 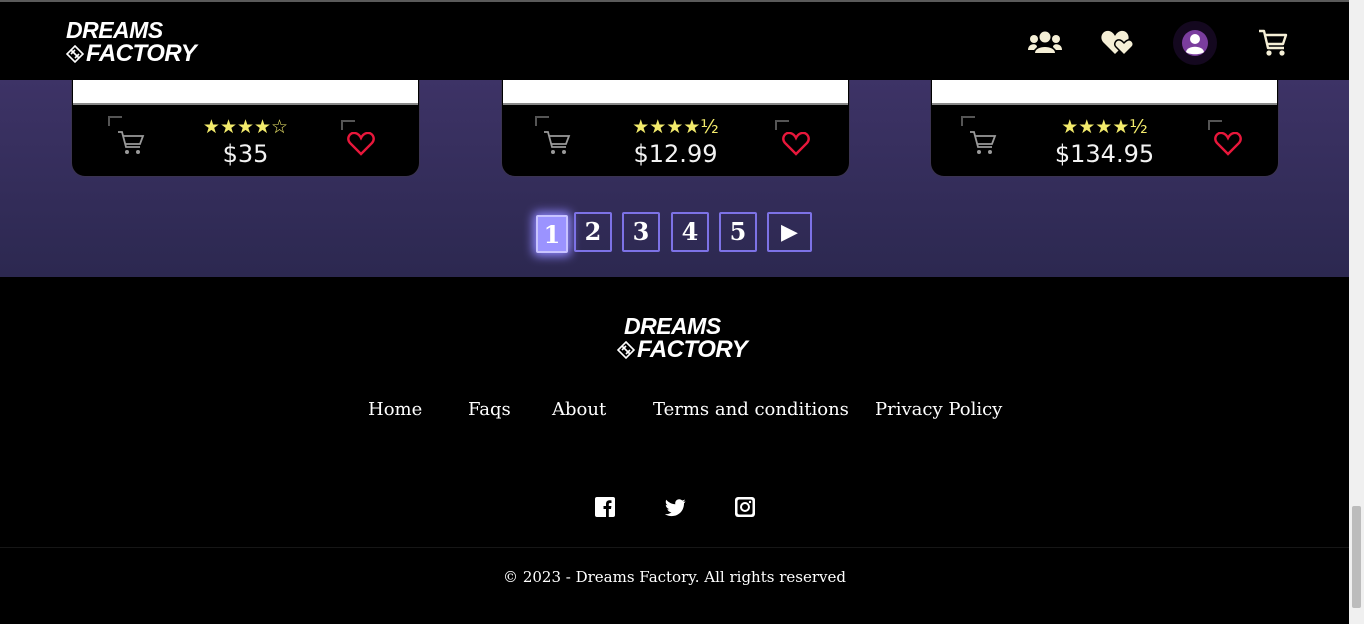 What do you see at coordinates (552, 234) in the screenshot?
I see `page-1-button: 1` at bounding box center [552, 234].